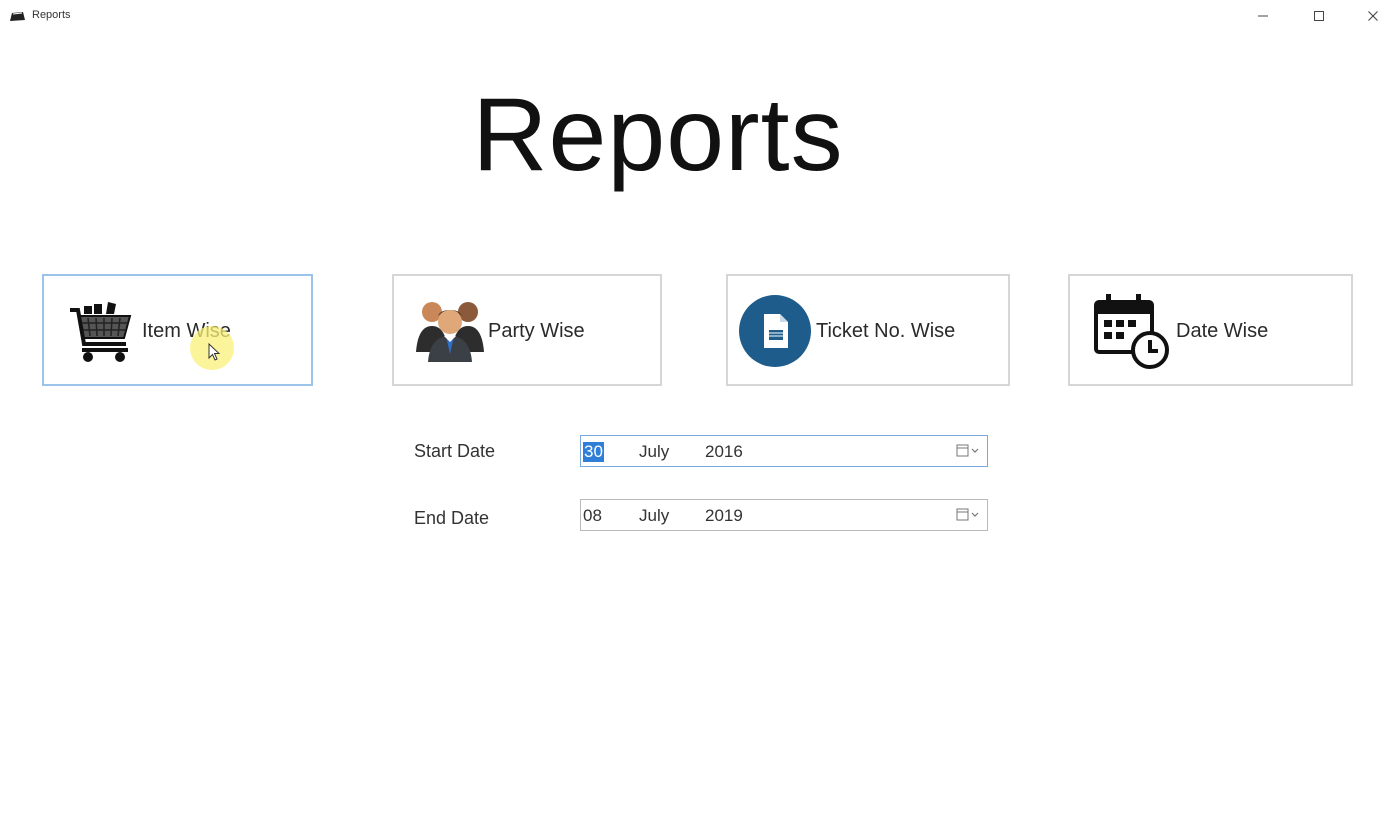 Image resolution: width=1400 pixels, height=820 pixels. Describe the element at coordinates (886, 331) in the screenshot. I see `ticket-no-wise-label: Ticket No. Wise` at that location.